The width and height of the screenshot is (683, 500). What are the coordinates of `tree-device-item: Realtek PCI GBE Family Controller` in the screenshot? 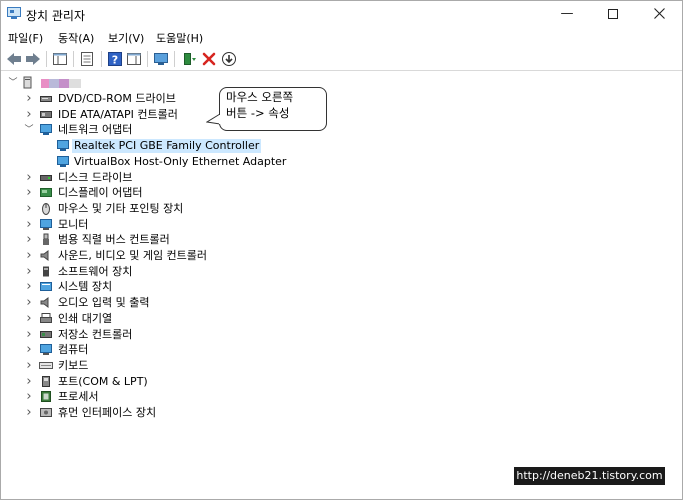 It's located at (201, 146).